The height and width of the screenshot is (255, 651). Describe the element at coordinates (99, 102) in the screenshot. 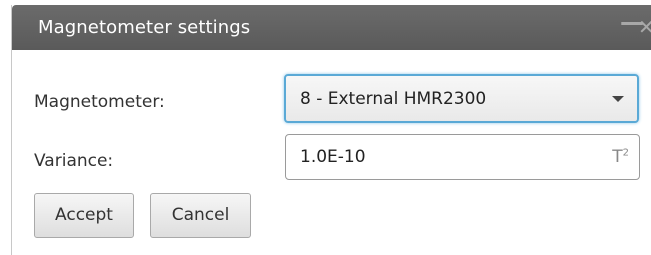

I see `magnetometer-label: Magnetometer:` at that location.